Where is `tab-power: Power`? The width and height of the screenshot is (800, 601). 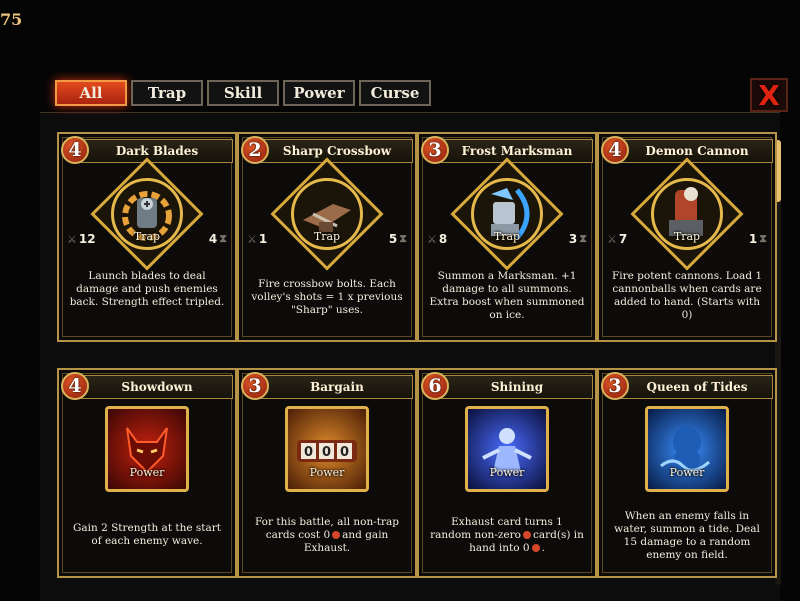
tab-power: Power is located at coordinates (319, 93).